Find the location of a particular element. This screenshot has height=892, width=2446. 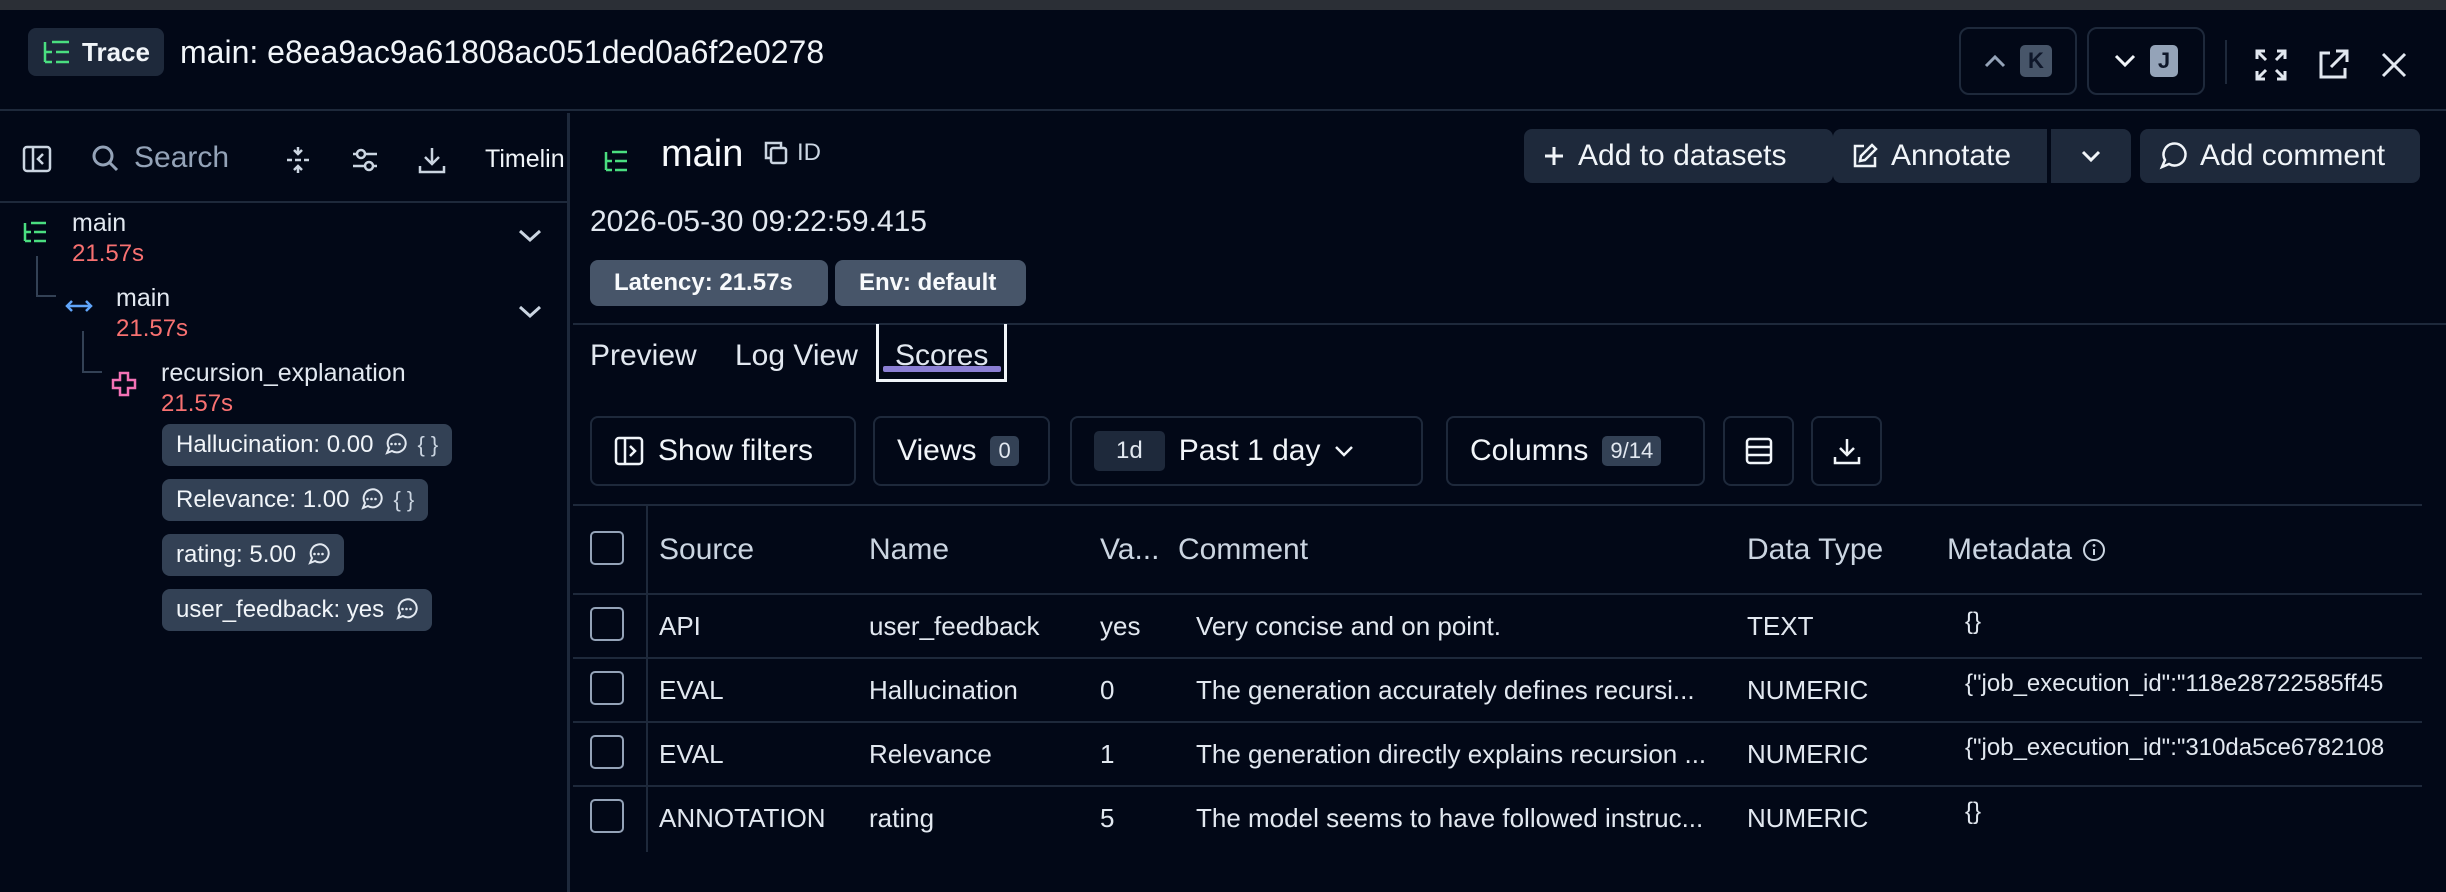

cell-comment: Very concise and on point. is located at coordinates (1348, 626).